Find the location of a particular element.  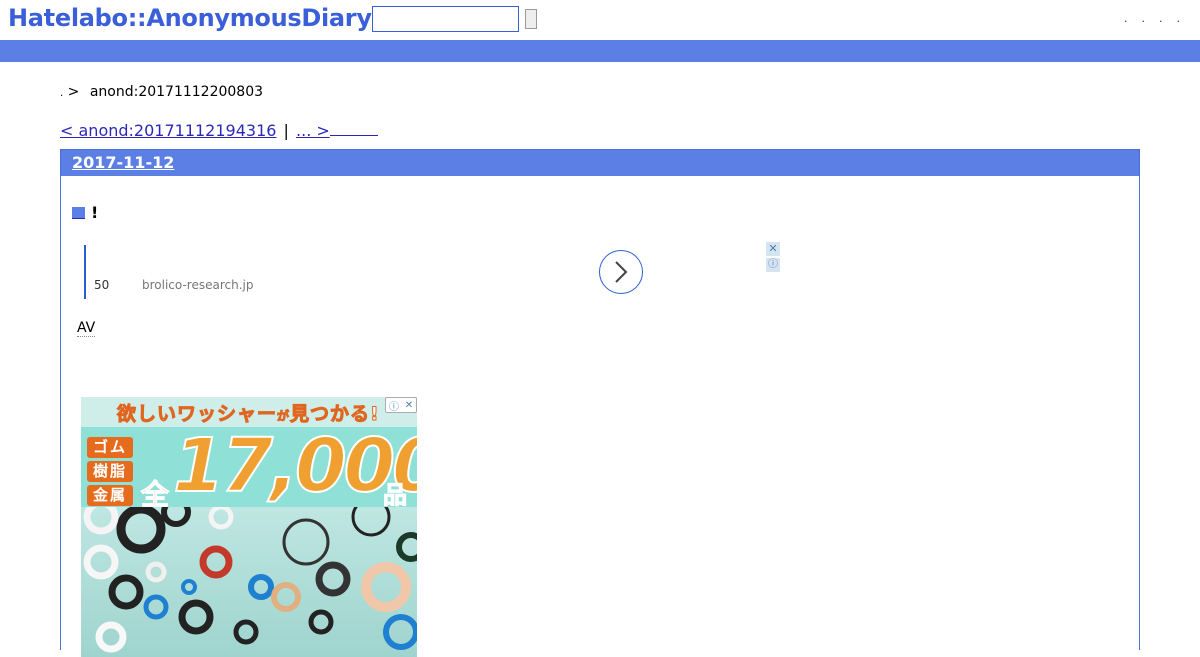

date-header: 2017-11-12 is located at coordinates (600, 163).